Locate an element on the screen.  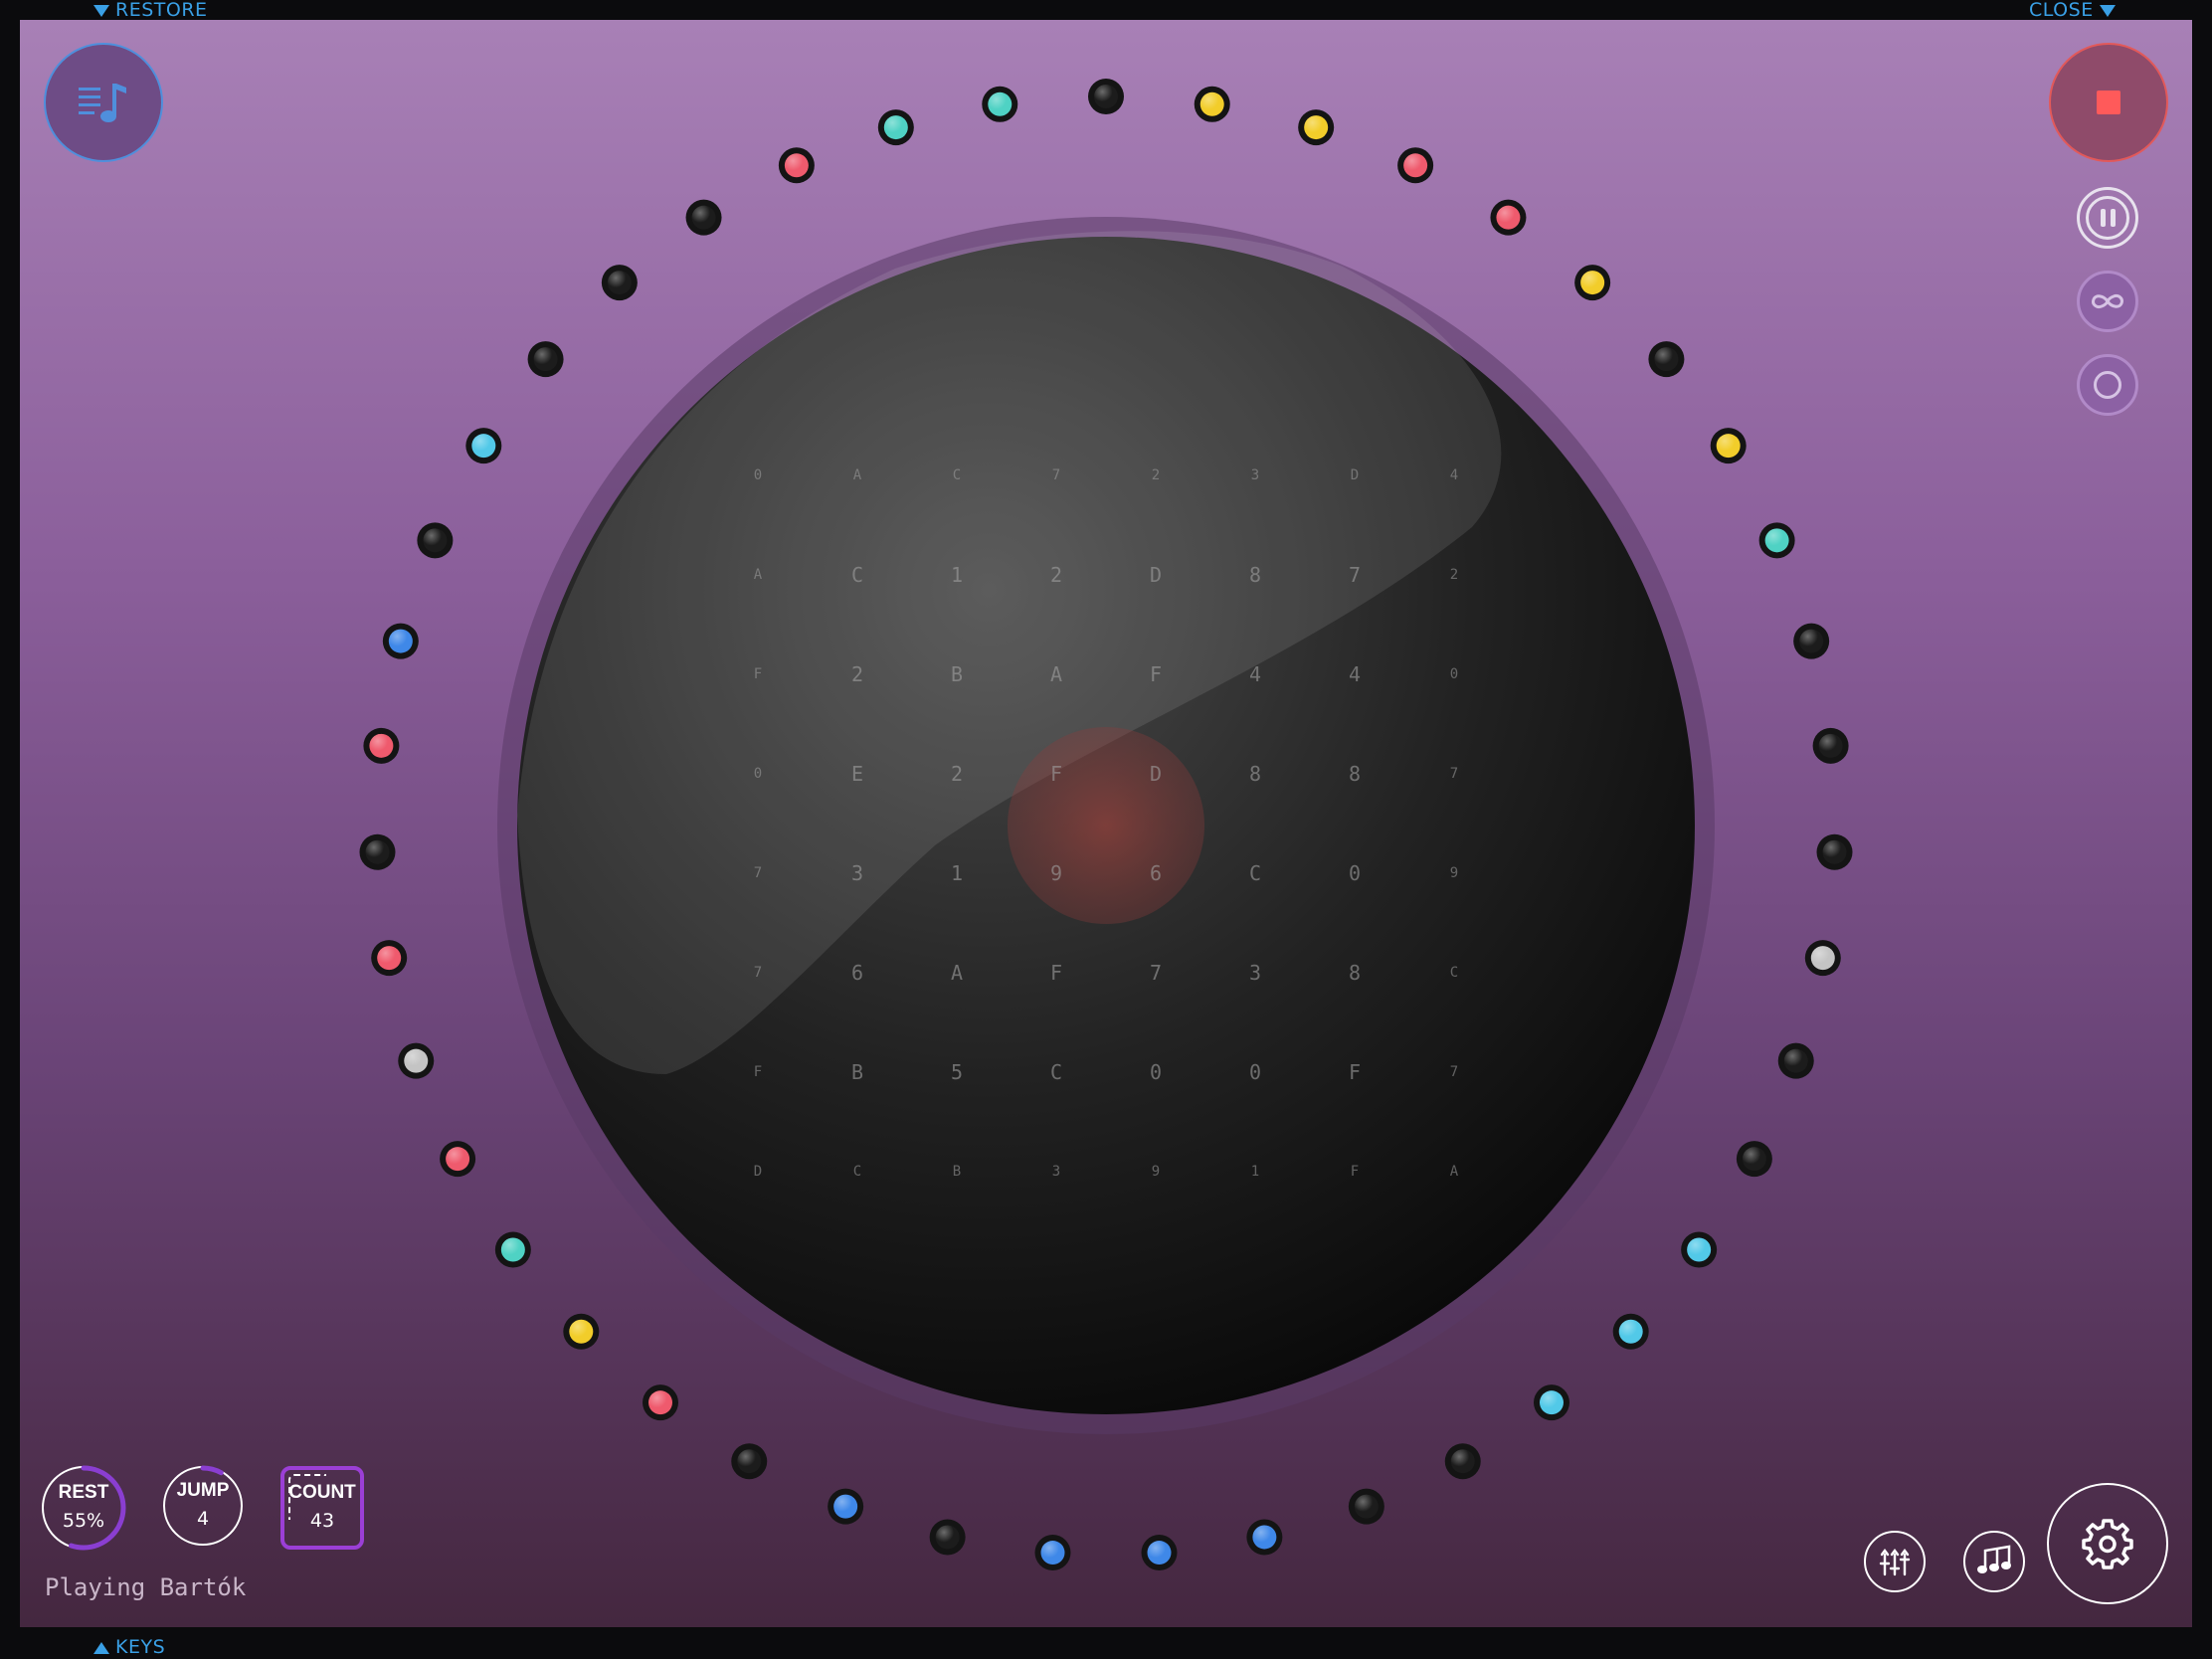
notes-button is located at coordinates (1994, 1561).